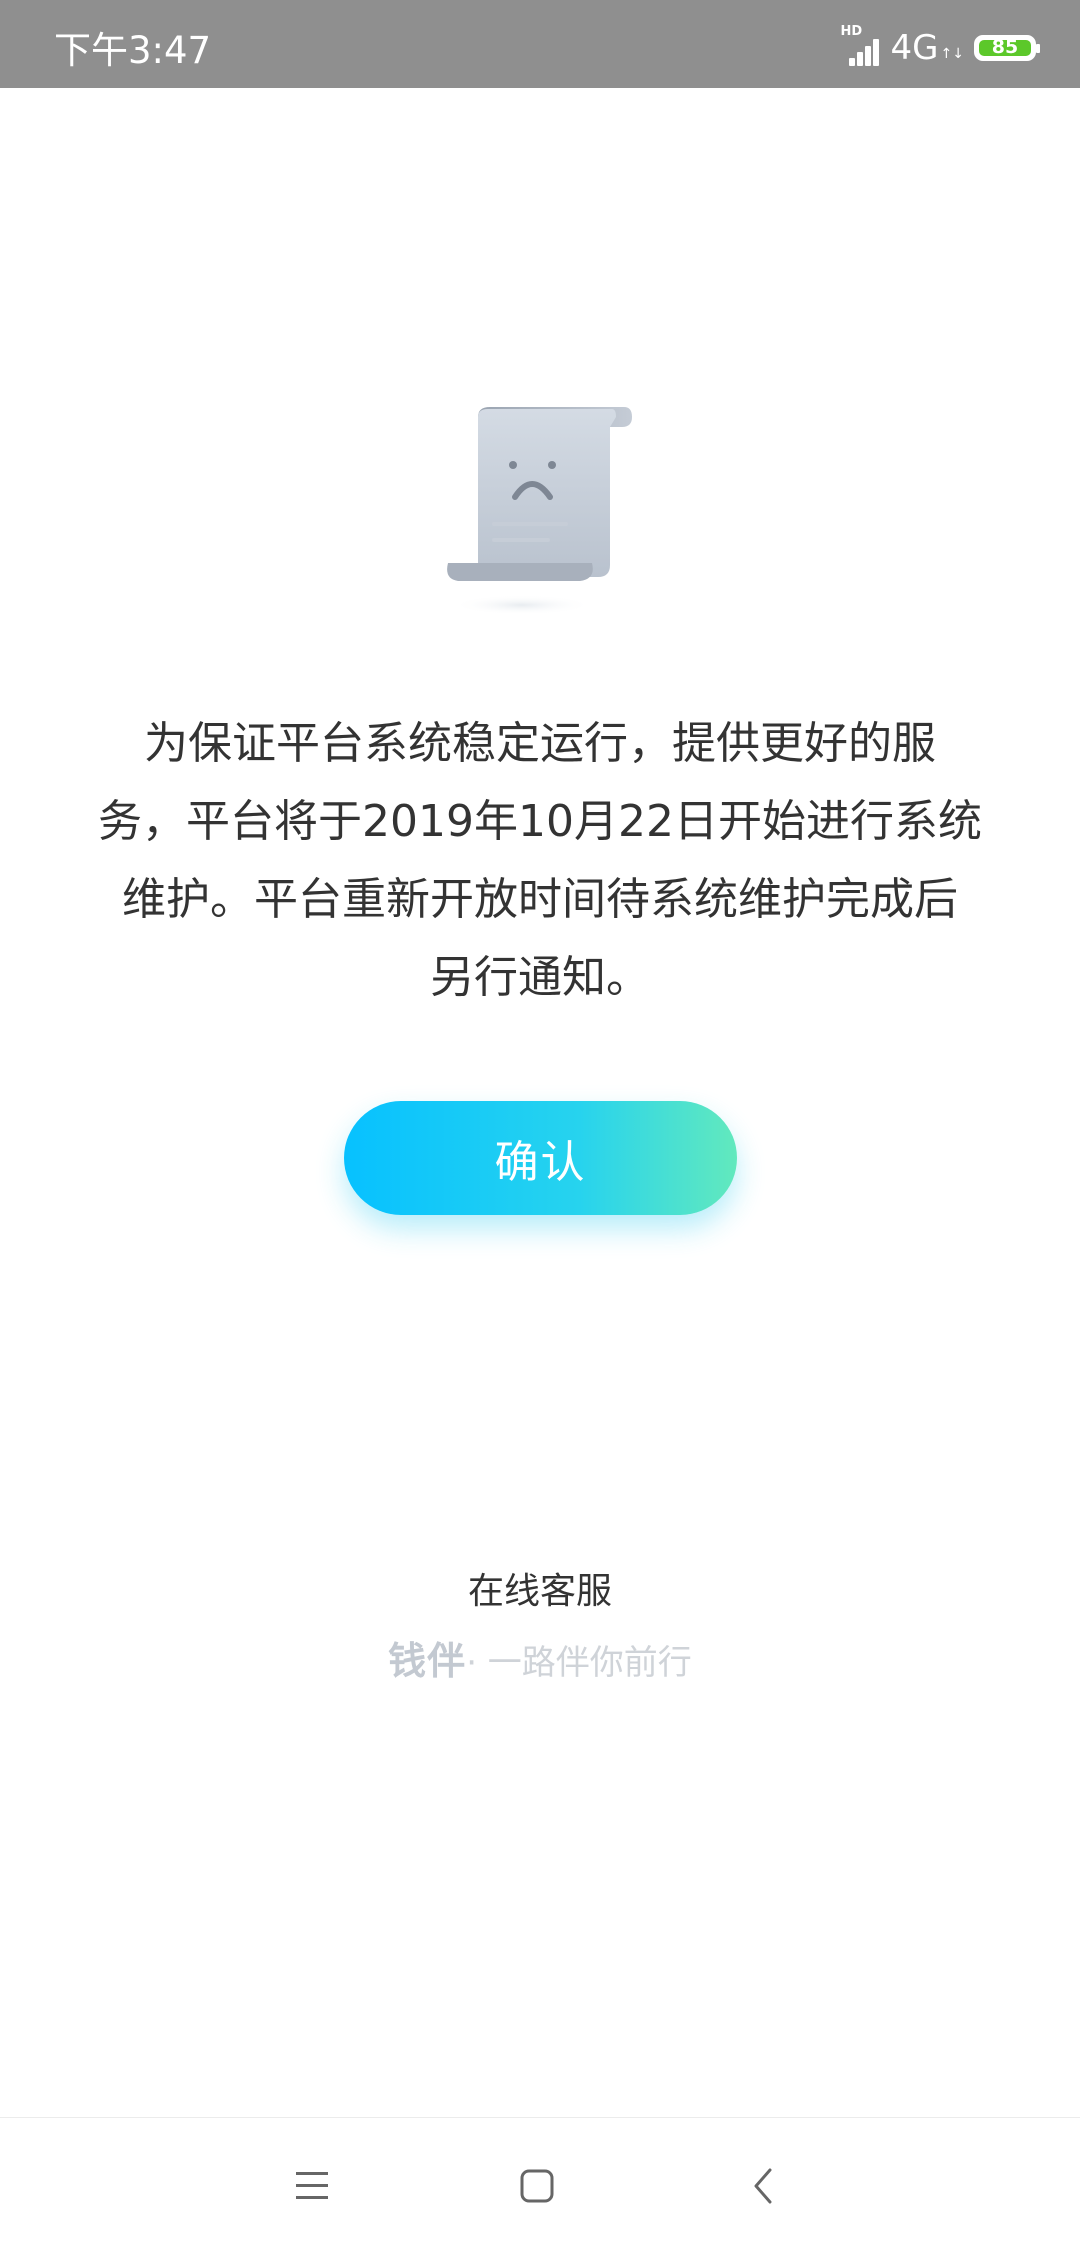 This screenshot has height=2248, width=1080. I want to click on status-bar: 下午3:47 HD 4G ↑↓ 85, so click(540, 44).